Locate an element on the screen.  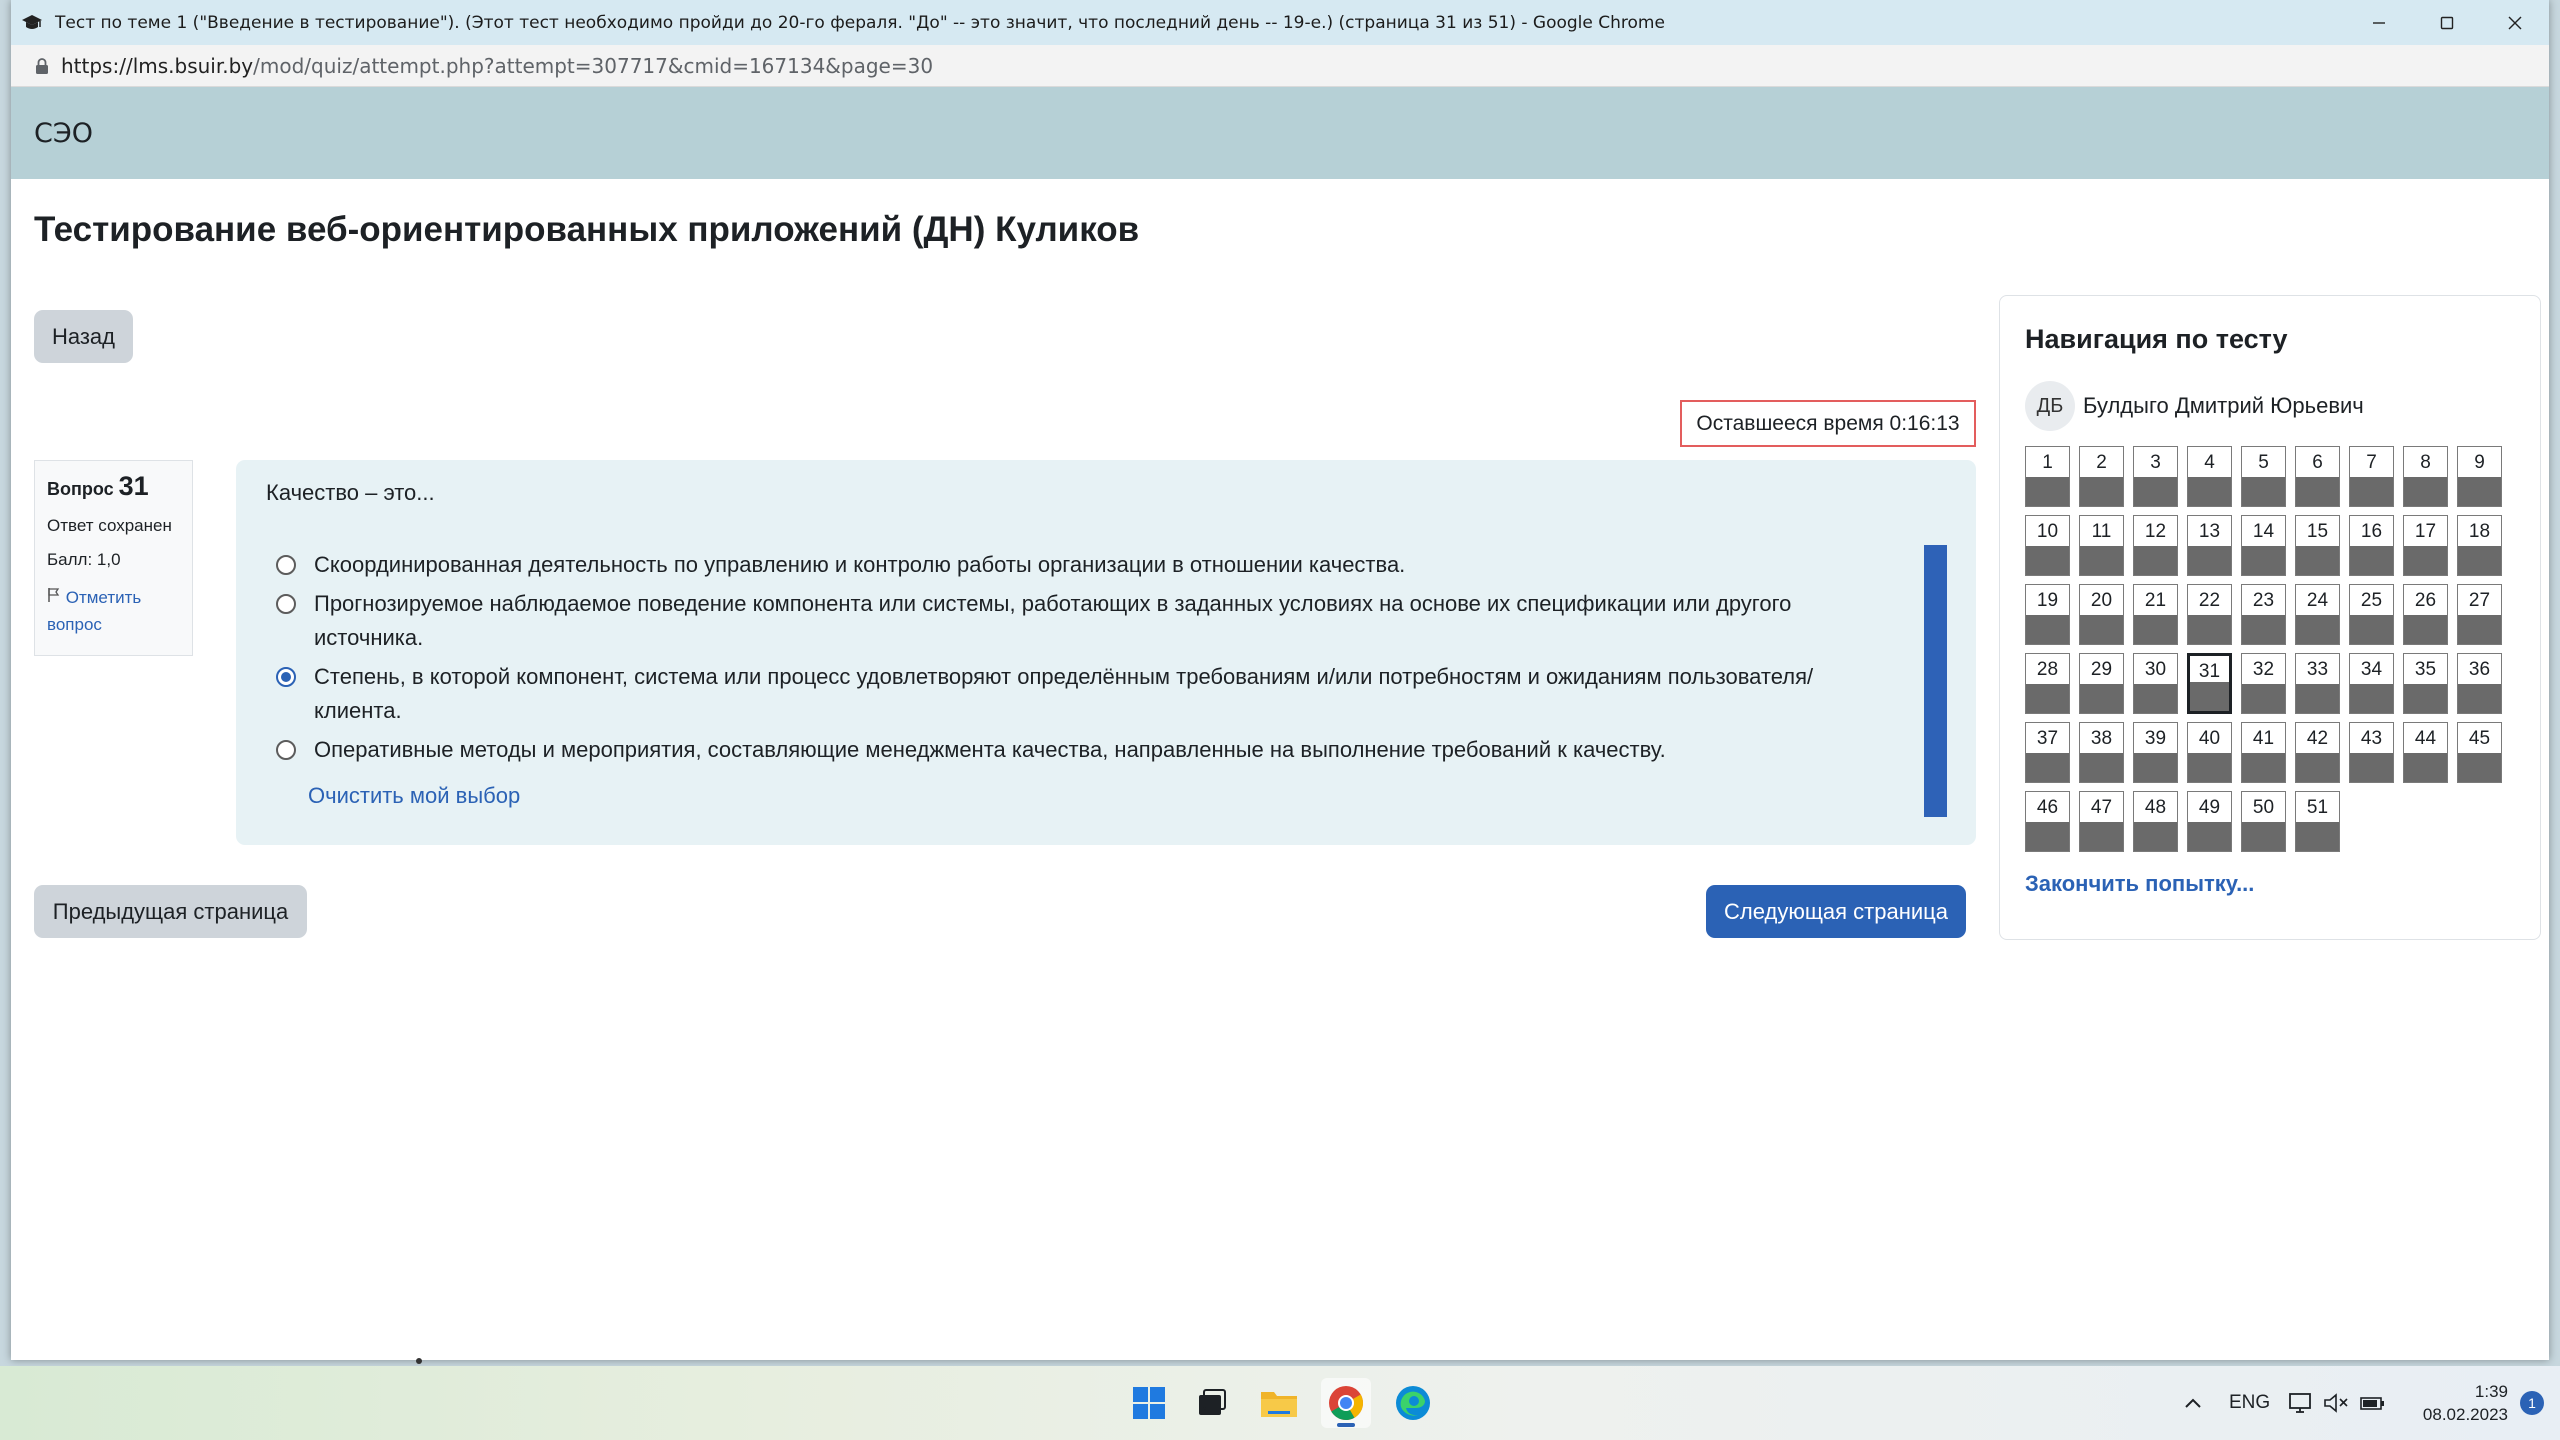
quiz-nav-button: 13 is located at coordinates (2209, 545).